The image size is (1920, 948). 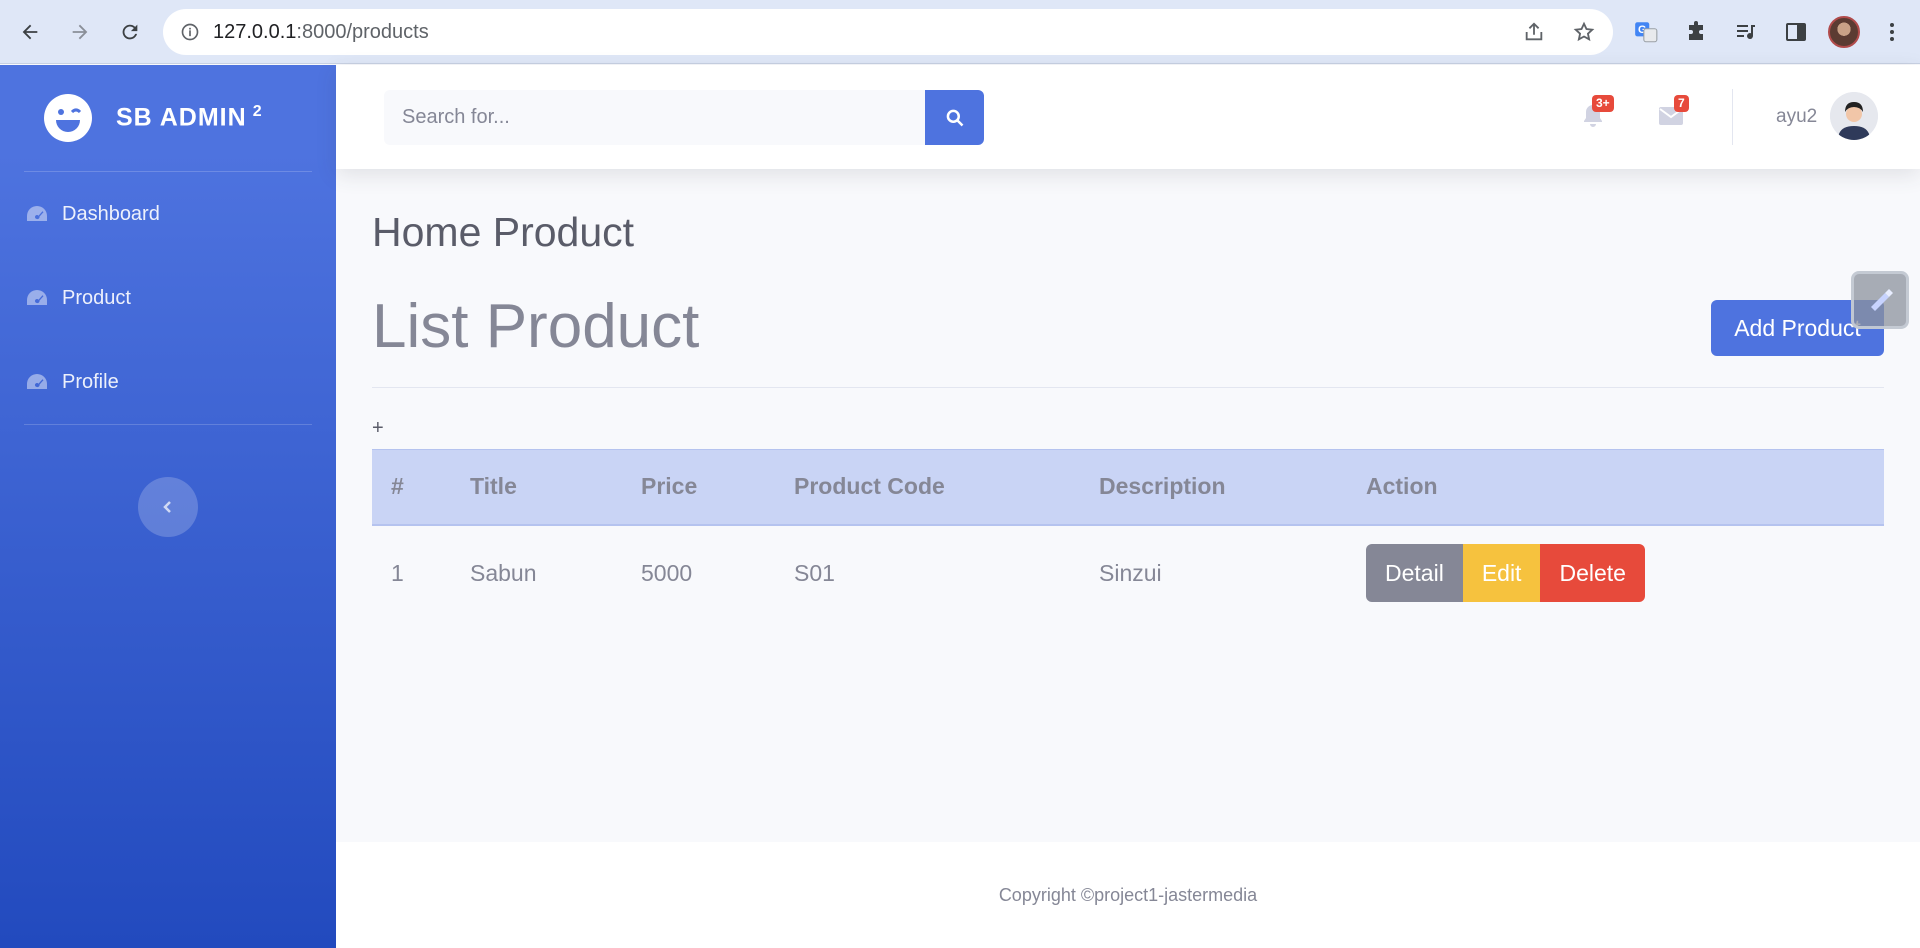 I want to click on extensions-icon, so click(x=1696, y=32).